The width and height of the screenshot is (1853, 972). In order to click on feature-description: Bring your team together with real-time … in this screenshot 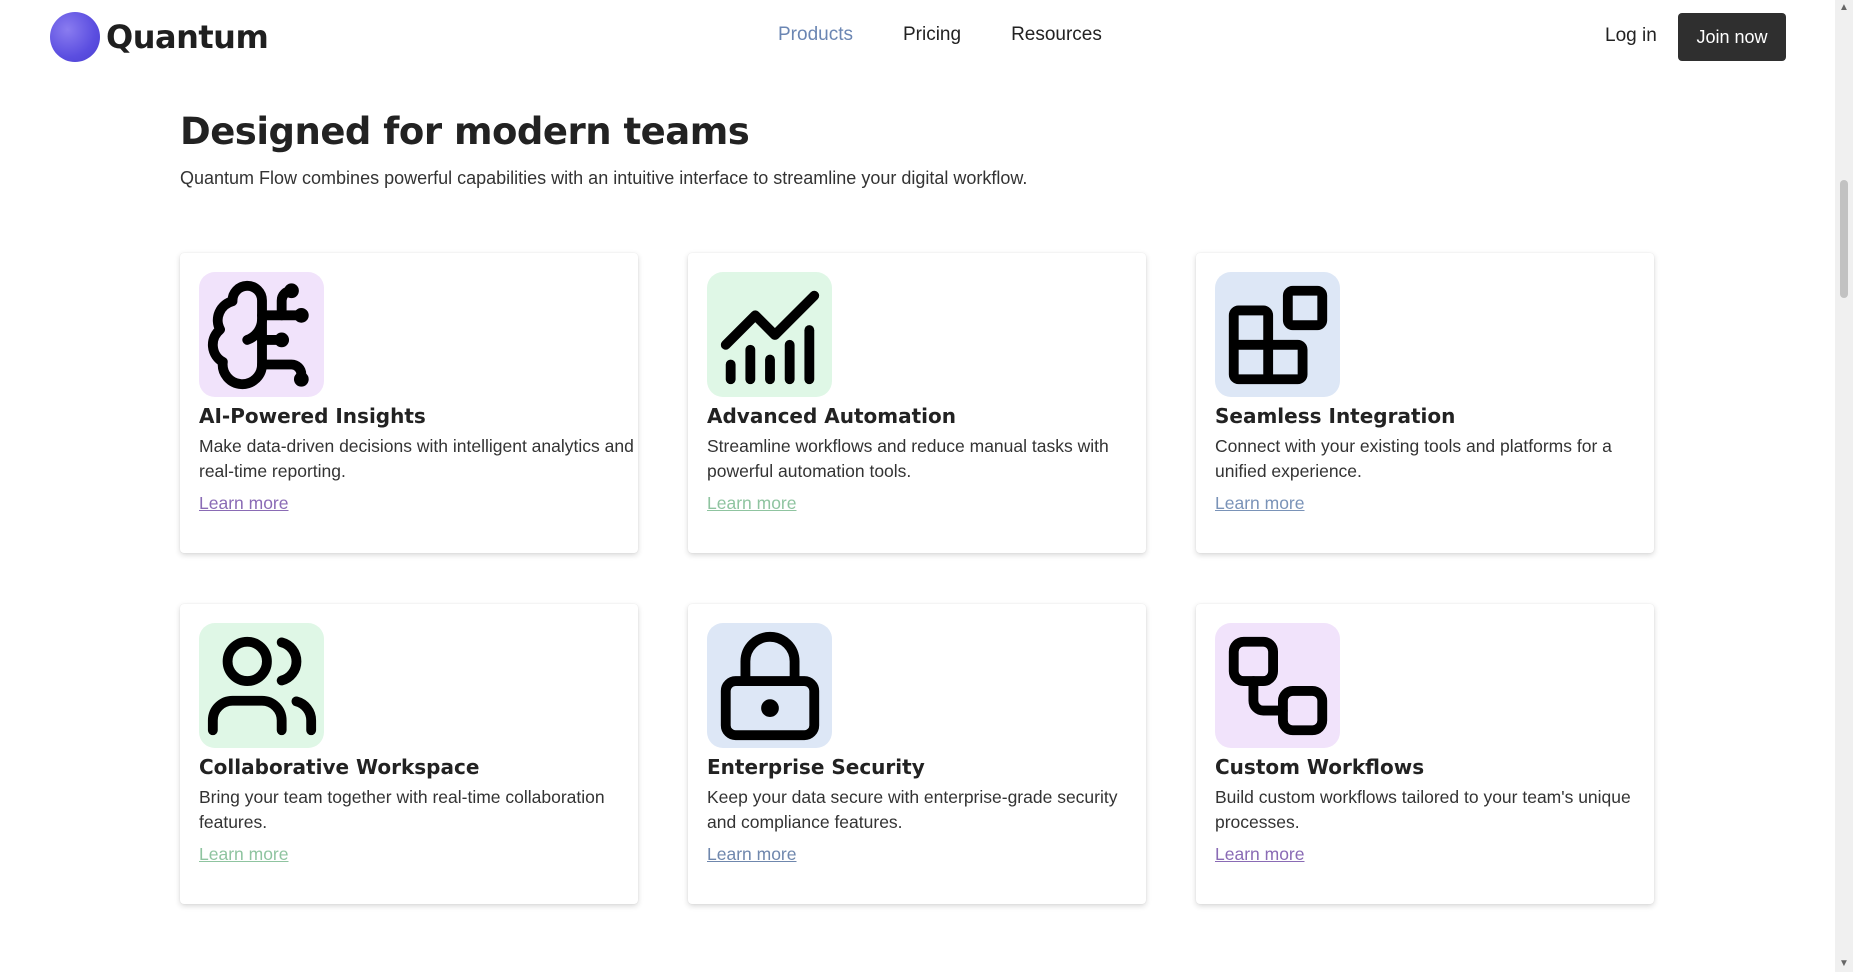, I will do `click(402, 809)`.